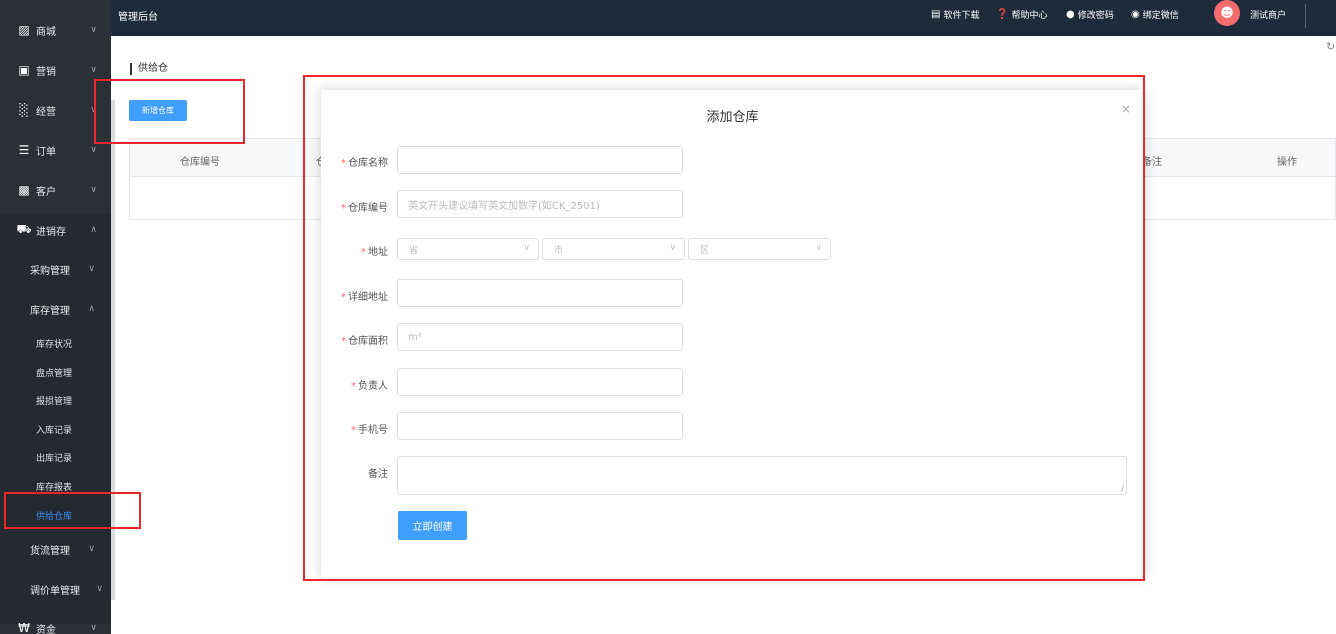  I want to click on sidebar-item-stock: 库存管理 ∧, so click(55, 309).